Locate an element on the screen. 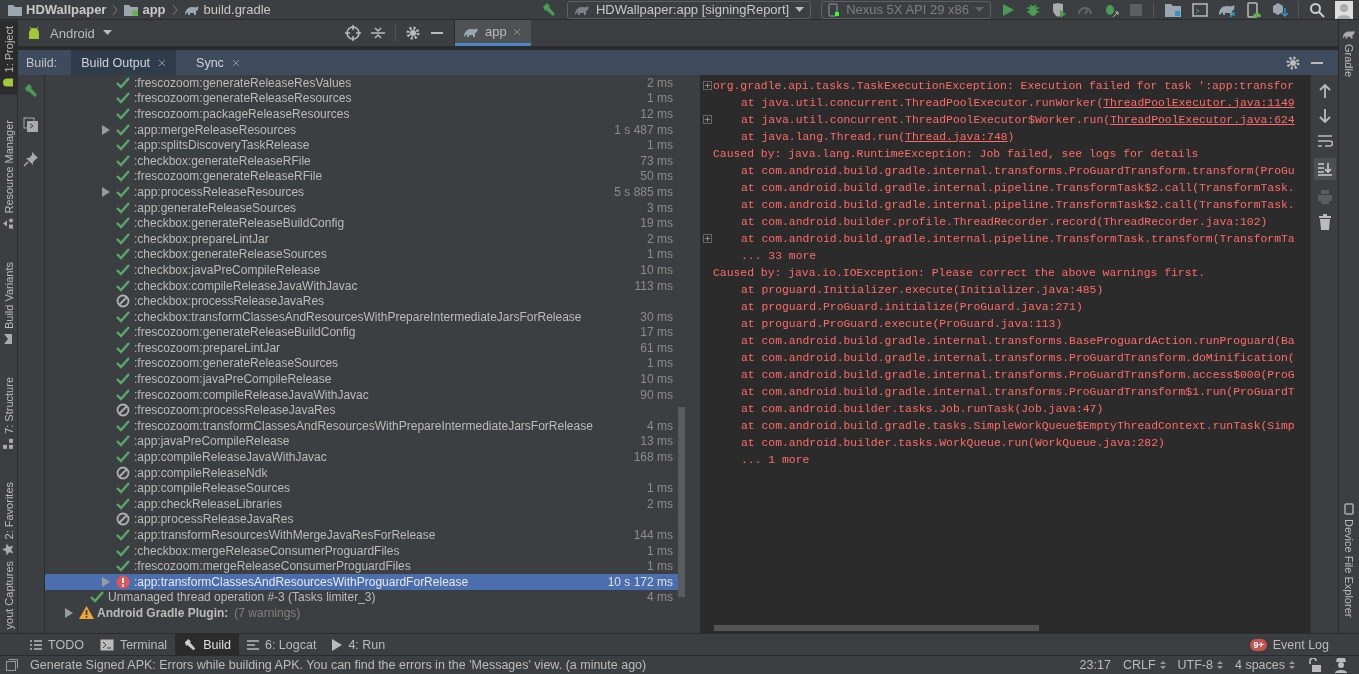 This screenshot has height=674, width=1359. build-task-row: :app:javaPreCompileRelease 13 ms is located at coordinates (361, 441).